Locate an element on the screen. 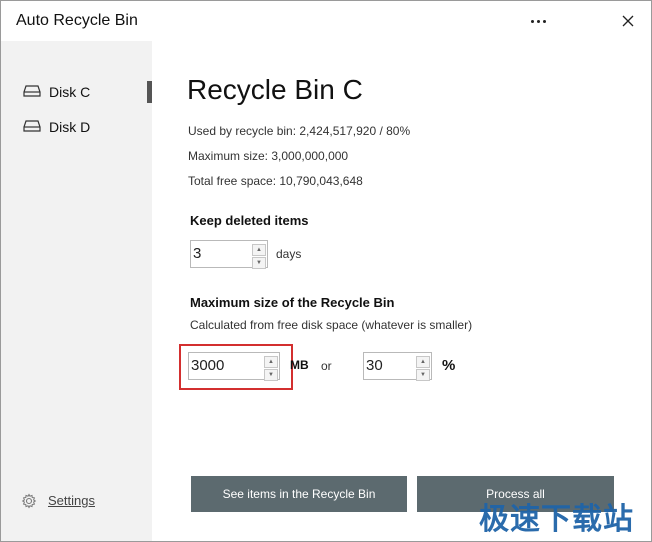 This screenshot has height=542, width=652. see-items-button: See items in the Recycle Bin is located at coordinates (299, 494).